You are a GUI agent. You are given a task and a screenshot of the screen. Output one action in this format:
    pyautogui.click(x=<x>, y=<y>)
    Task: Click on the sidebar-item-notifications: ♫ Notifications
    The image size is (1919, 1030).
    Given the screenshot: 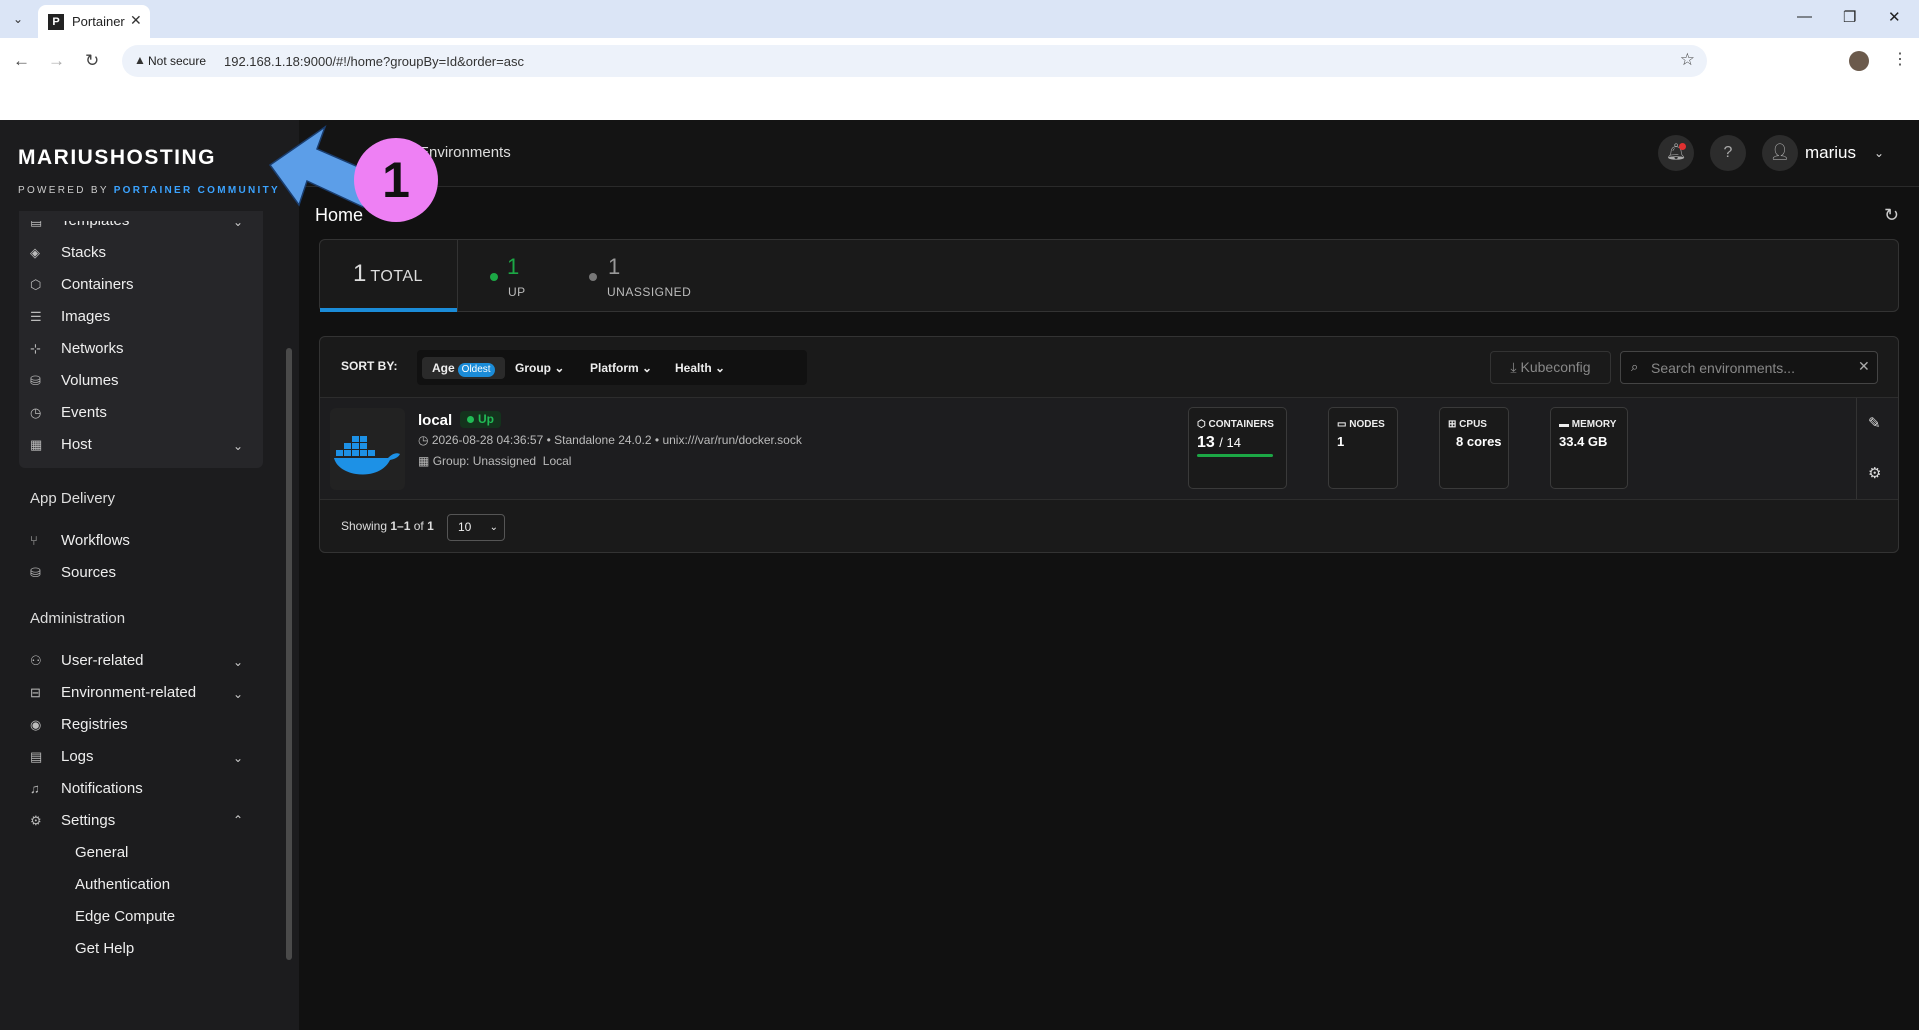 What is the action you would take?
    pyautogui.click(x=86, y=788)
    